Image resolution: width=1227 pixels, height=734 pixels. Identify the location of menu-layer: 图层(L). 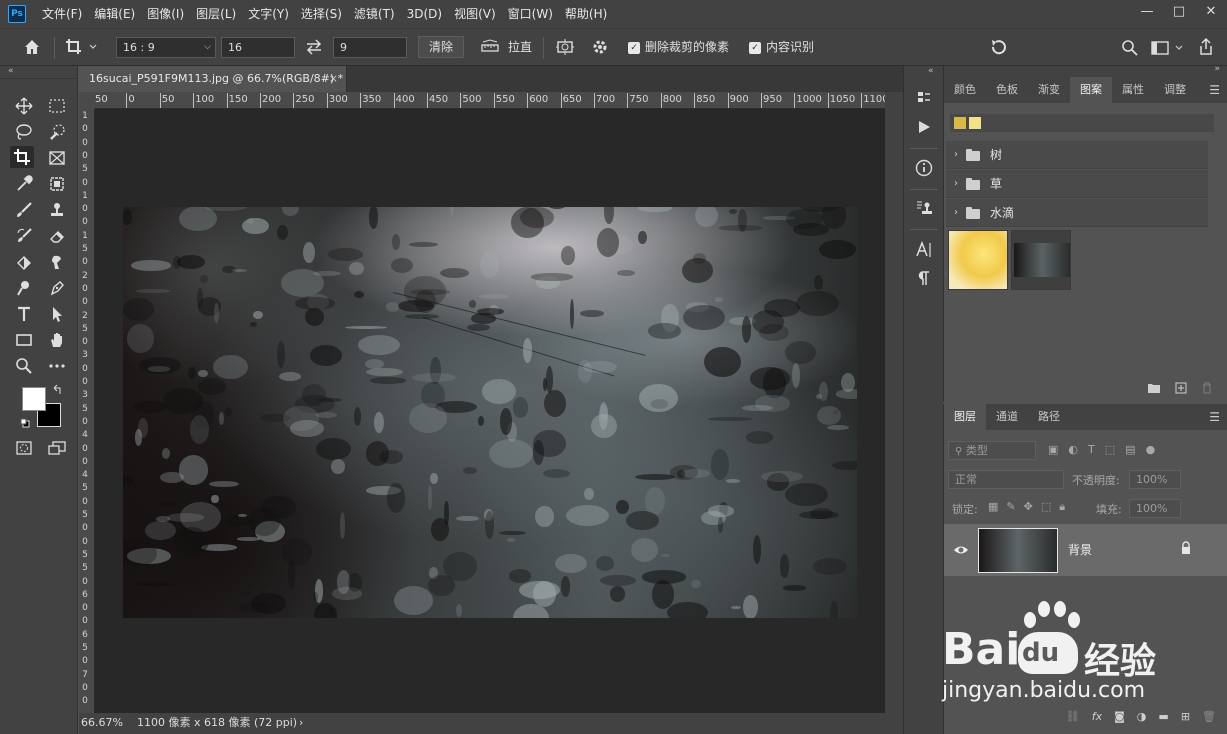
(216, 14).